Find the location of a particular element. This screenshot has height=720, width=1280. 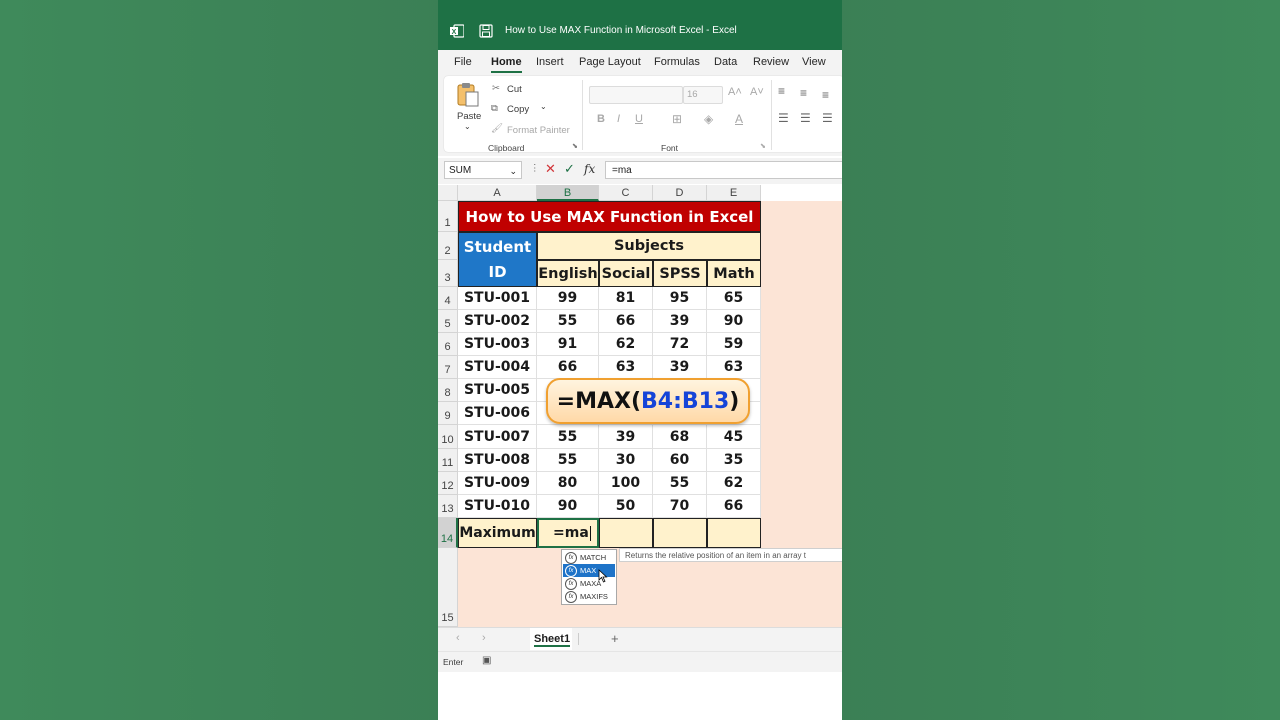

align-middle-icon: ≡ is located at coordinates (803, 93).